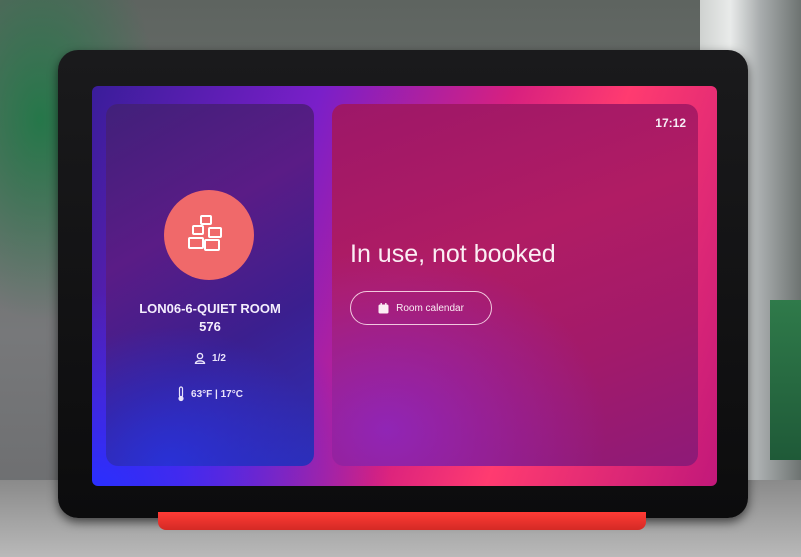  What do you see at coordinates (210, 326) in the screenshot?
I see `room-name-line2: 576` at bounding box center [210, 326].